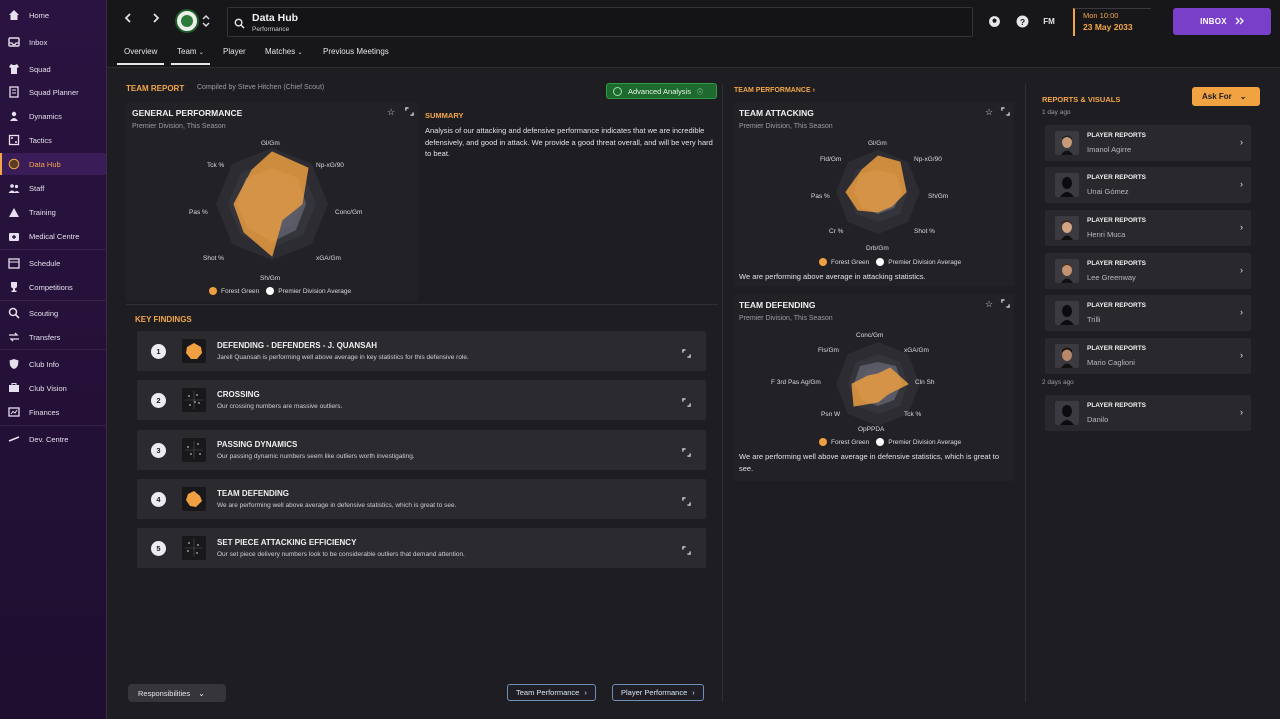  Describe the element at coordinates (1222, 21) in the screenshot. I see `inbox-button: INBOX` at that location.